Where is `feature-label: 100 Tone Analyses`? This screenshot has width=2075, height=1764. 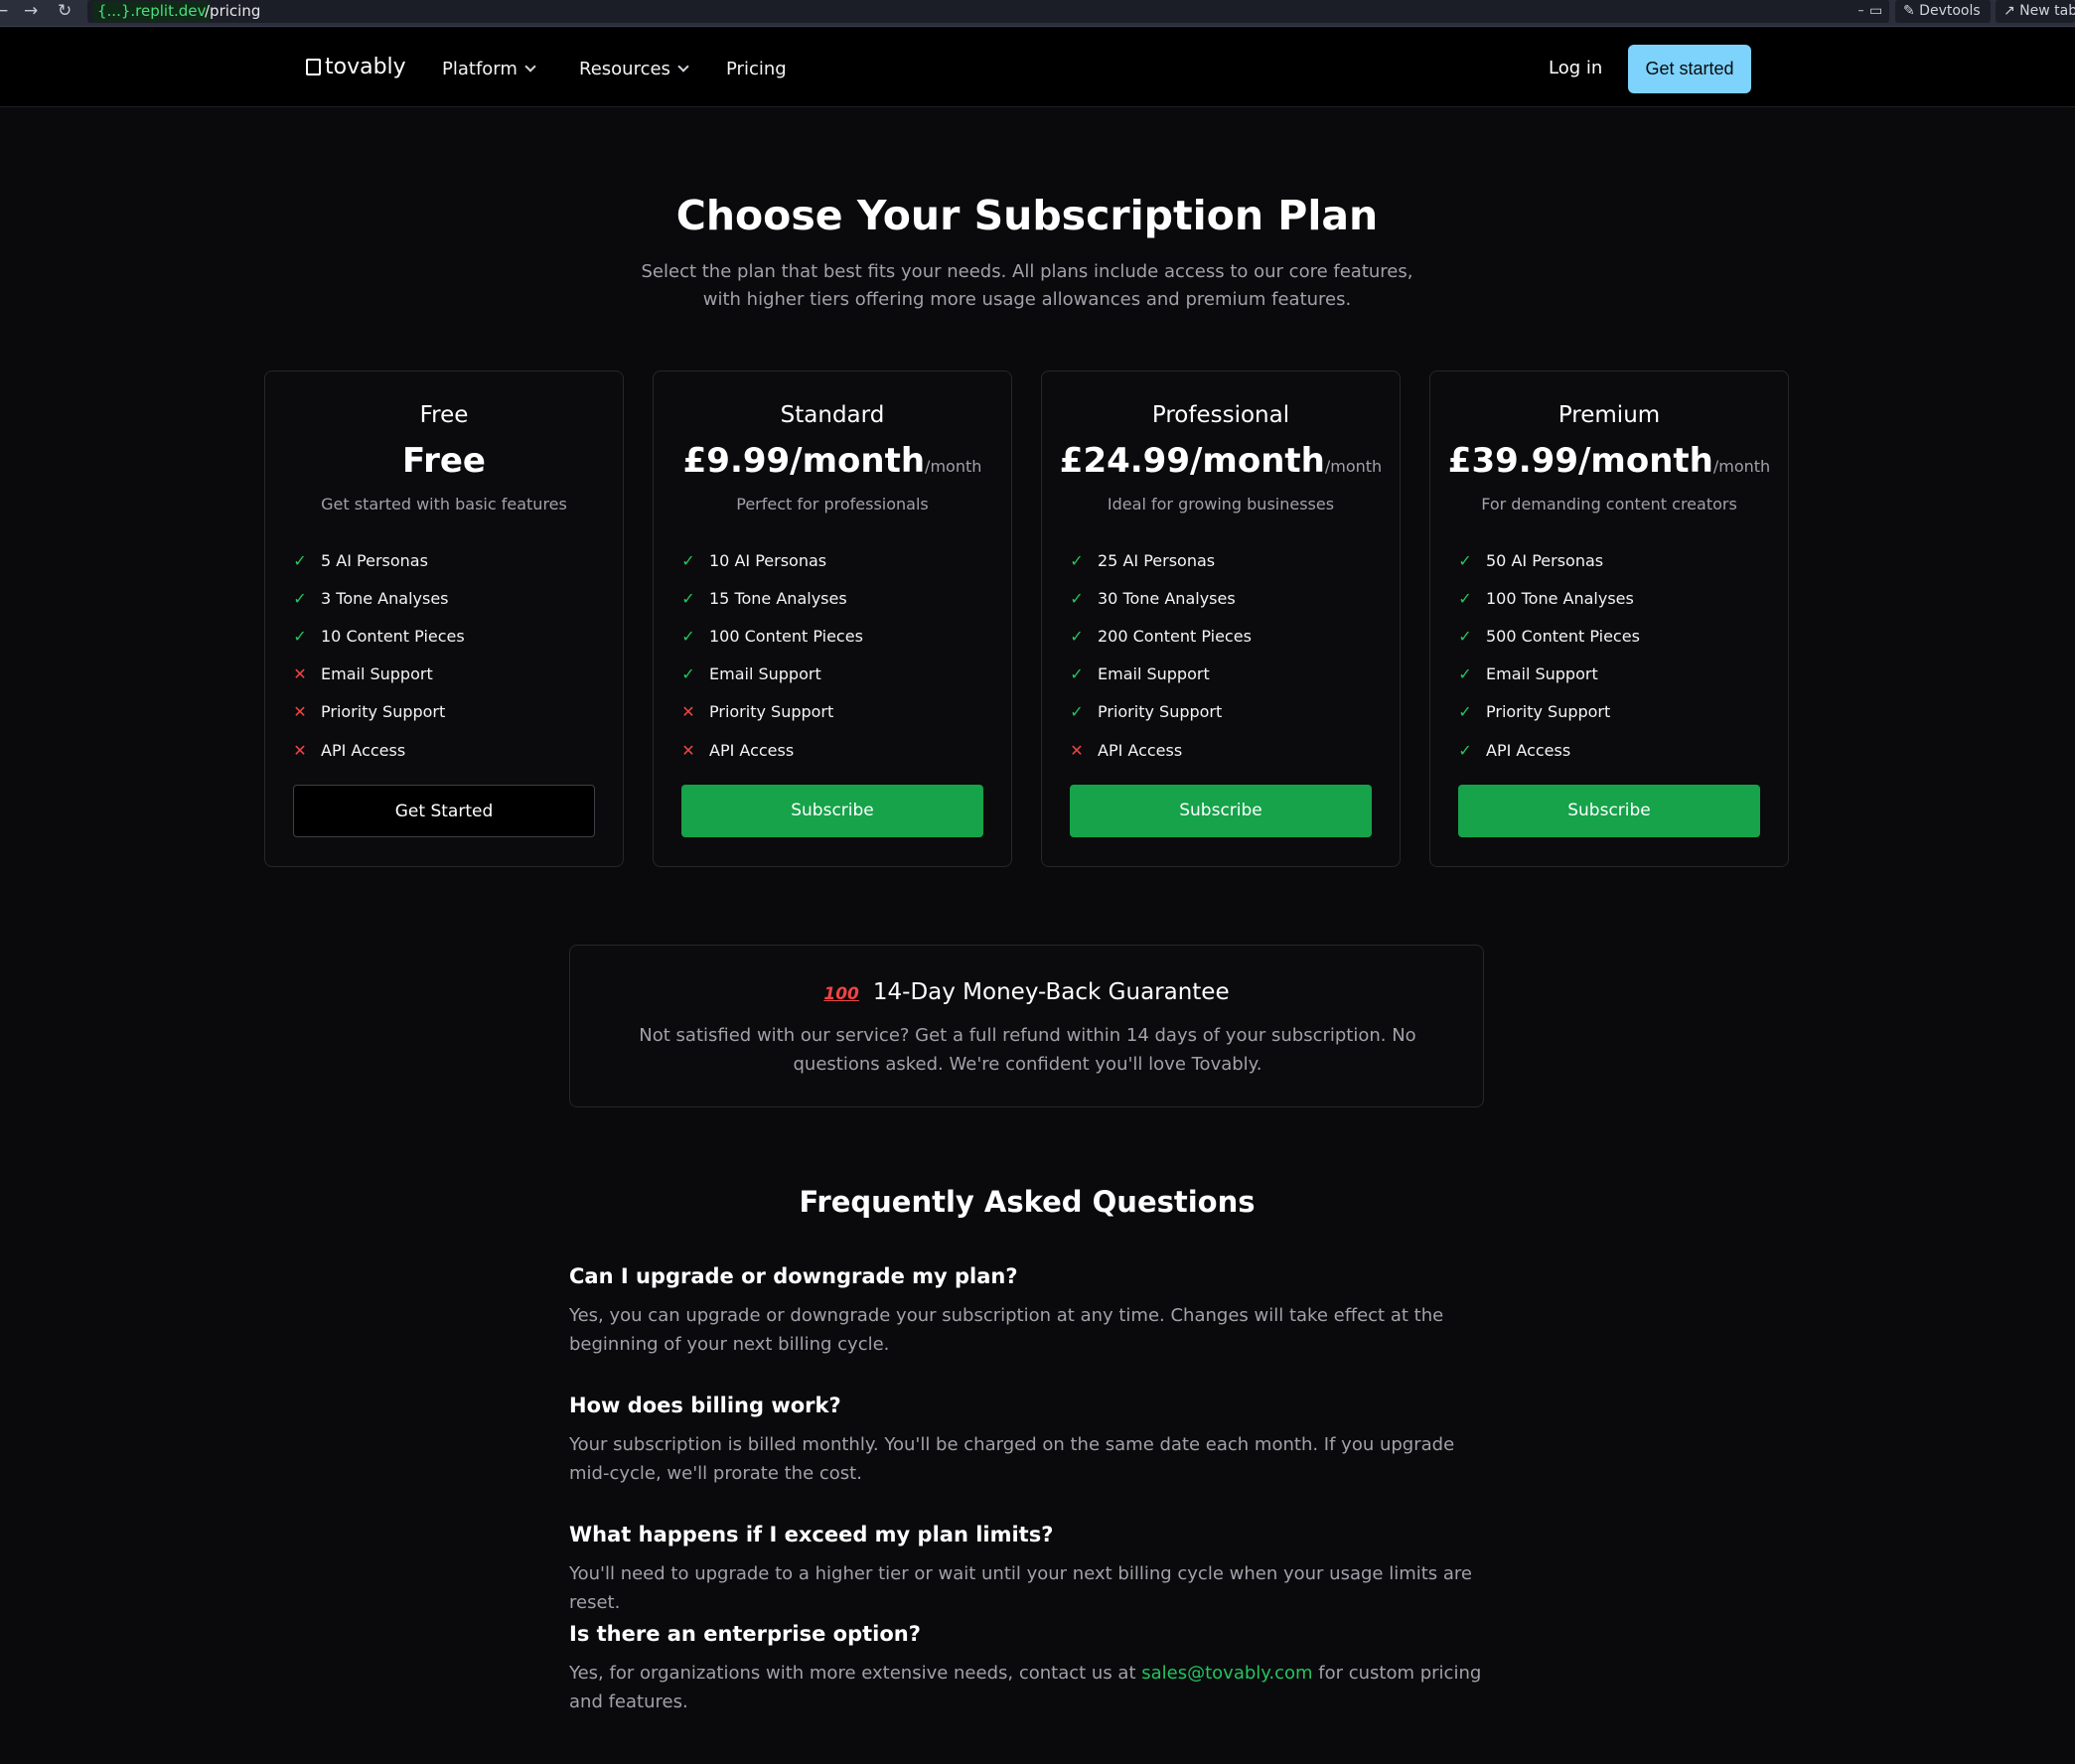 feature-label: 100 Tone Analyses is located at coordinates (1560, 598).